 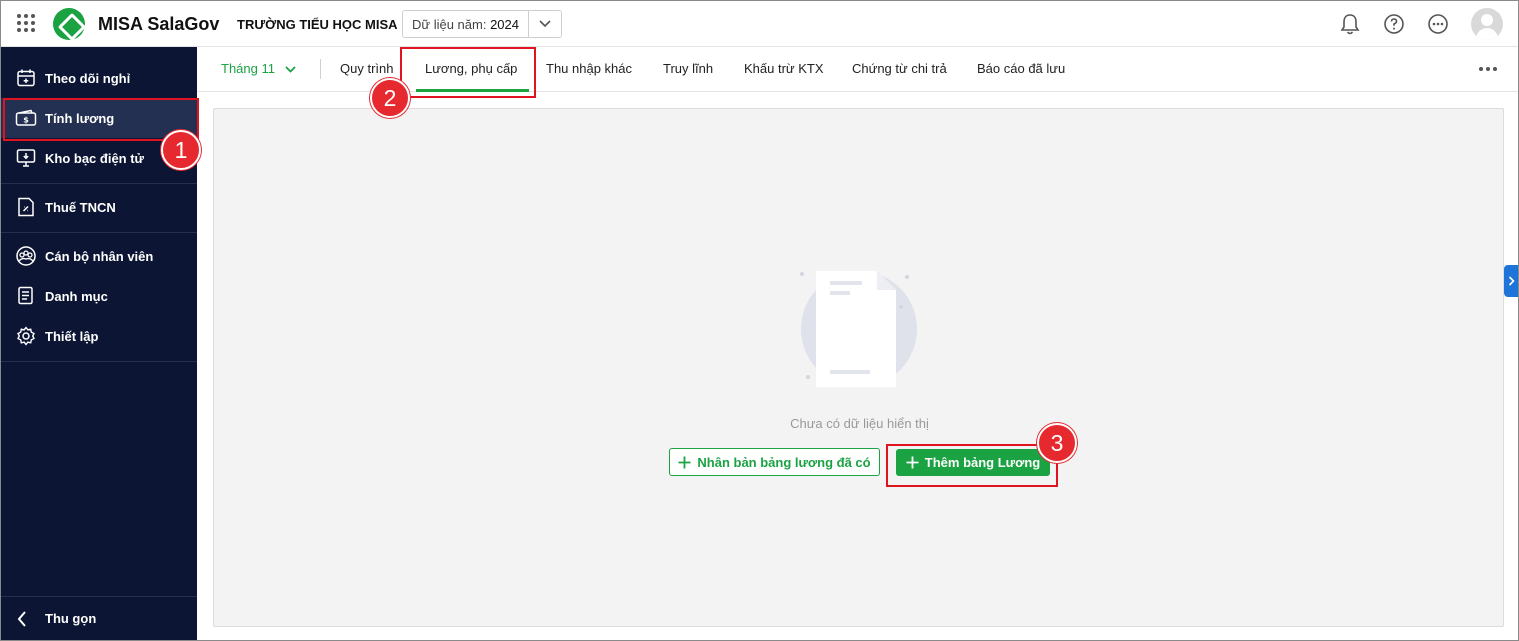 I want to click on year-select: Dữ liệu năm: 2024, so click(x=482, y=24).